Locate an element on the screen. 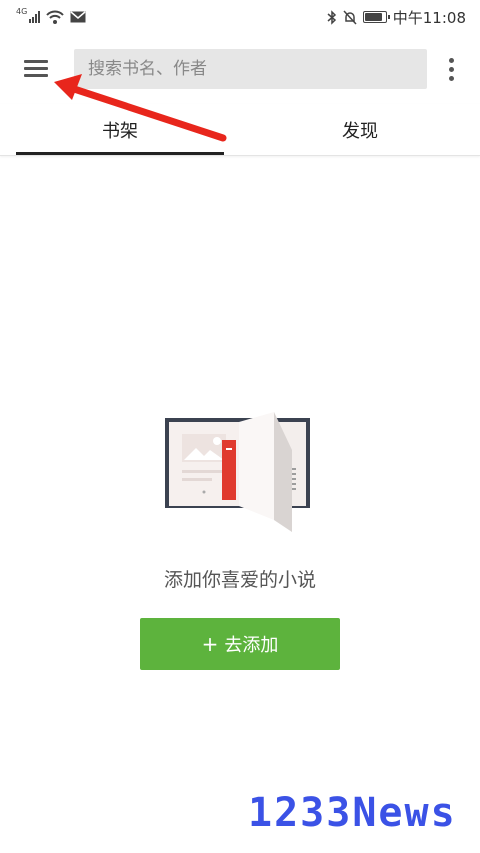  battery-icon is located at coordinates (376, 17).